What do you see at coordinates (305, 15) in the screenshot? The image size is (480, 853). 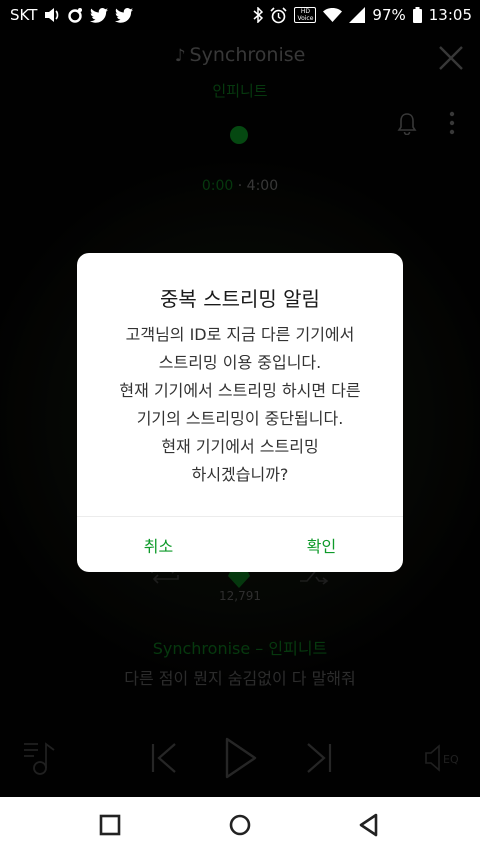 I see `hd-voice-icon: HD Voice` at bounding box center [305, 15].